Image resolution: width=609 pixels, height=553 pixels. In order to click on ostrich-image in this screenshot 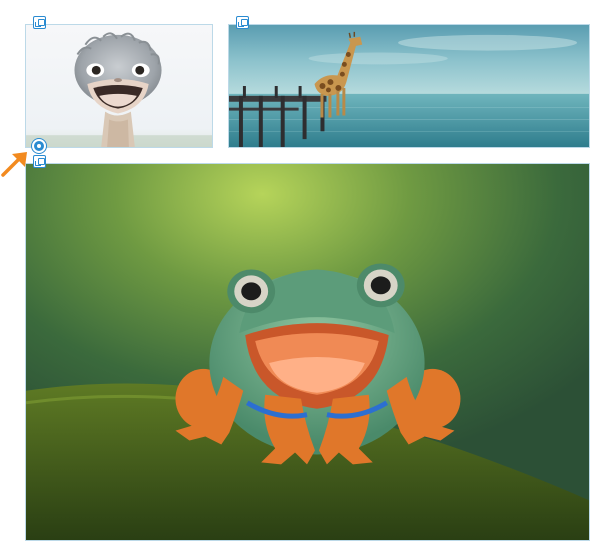, I will do `click(119, 86)`.